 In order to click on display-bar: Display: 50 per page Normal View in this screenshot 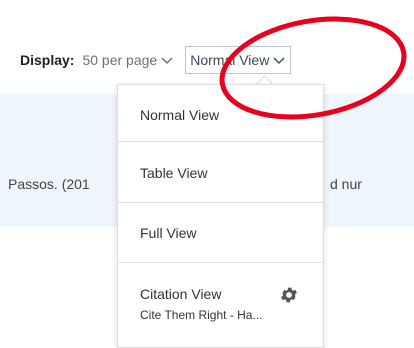, I will do `click(156, 60)`.